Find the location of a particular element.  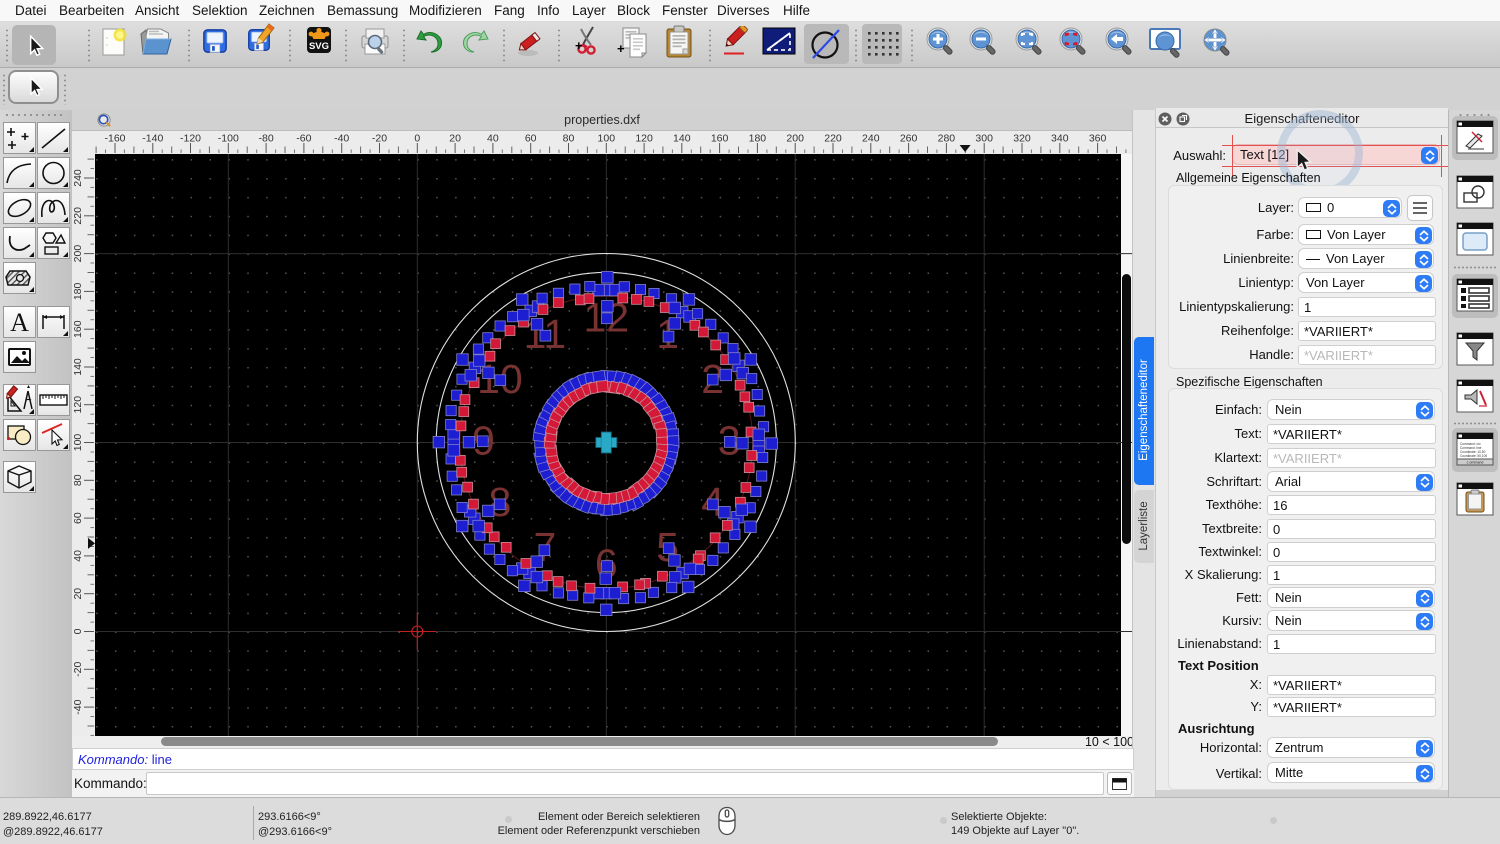

svg-text: -120 is located at coordinates (190, 139).